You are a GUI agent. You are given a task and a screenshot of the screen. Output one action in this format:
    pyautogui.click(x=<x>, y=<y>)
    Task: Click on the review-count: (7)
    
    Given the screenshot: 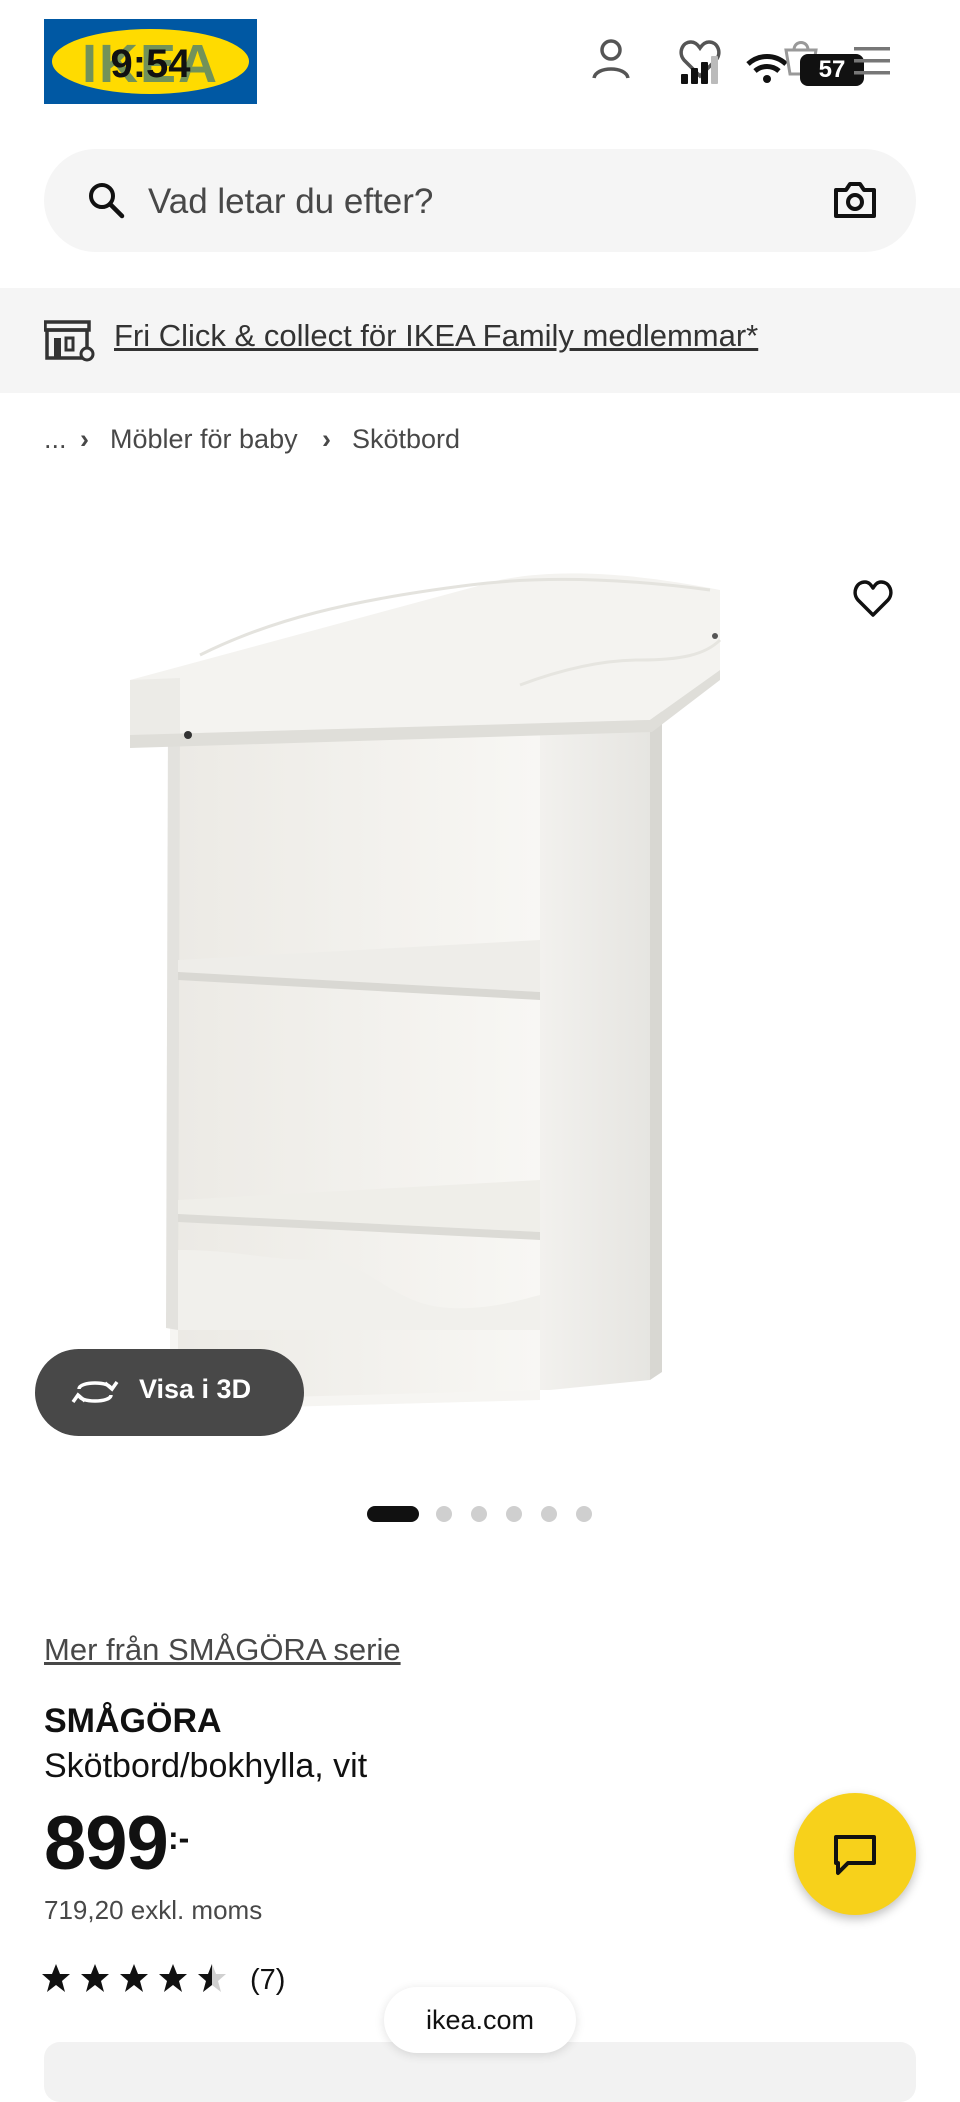 What is the action you would take?
    pyautogui.click(x=267, y=1980)
    